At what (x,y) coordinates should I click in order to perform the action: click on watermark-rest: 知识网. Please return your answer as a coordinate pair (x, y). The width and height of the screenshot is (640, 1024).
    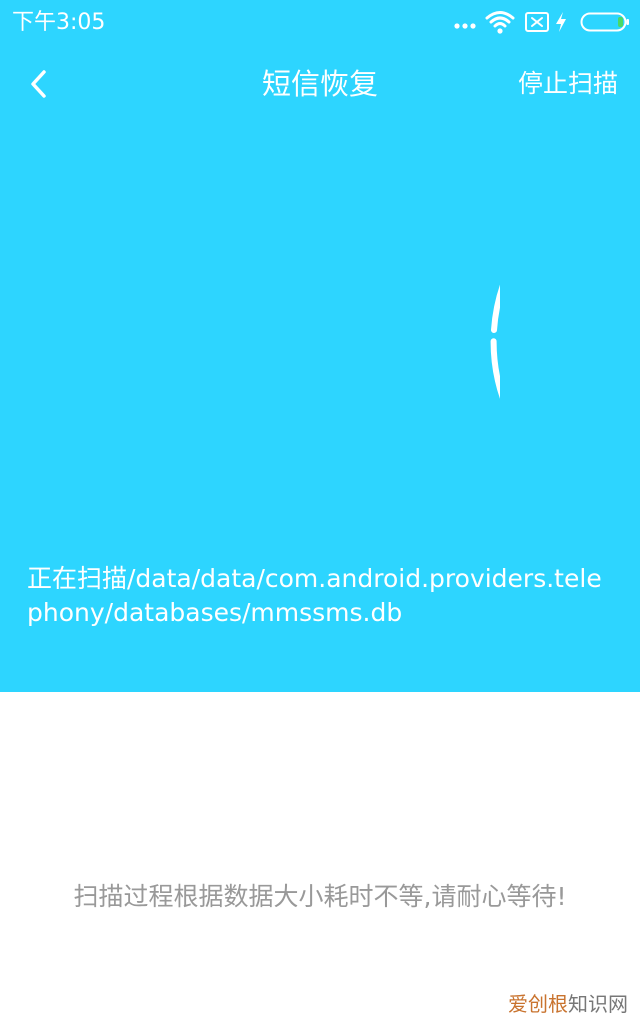
    Looking at the image, I should click on (598, 1004).